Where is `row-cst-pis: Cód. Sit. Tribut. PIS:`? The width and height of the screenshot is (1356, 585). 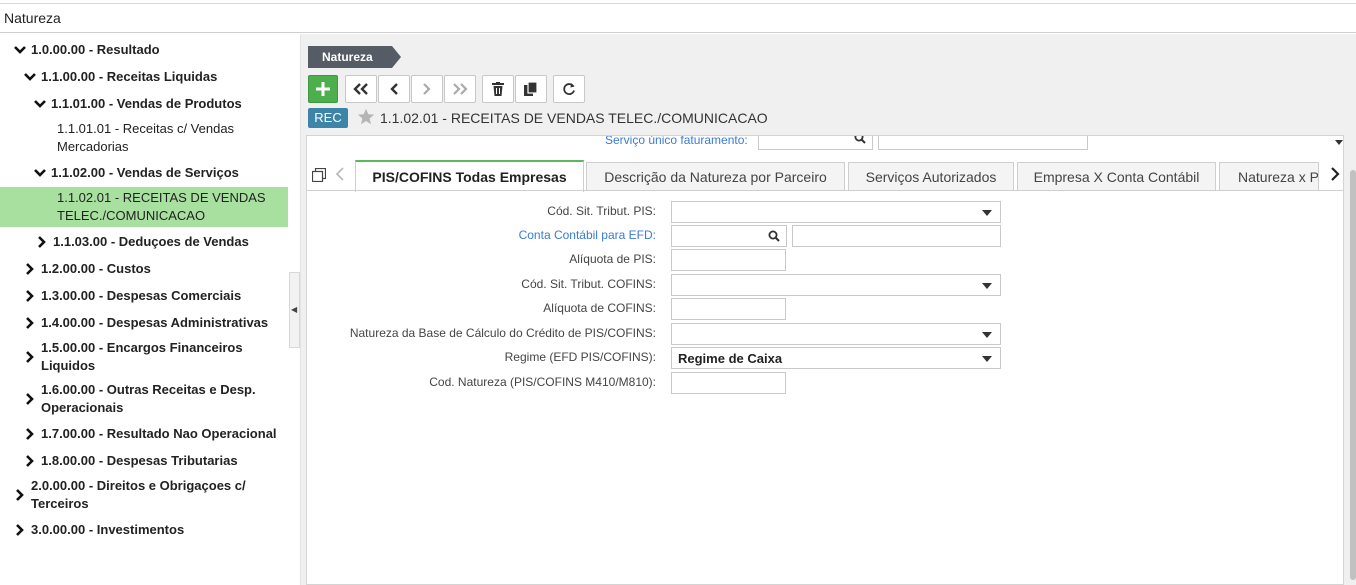 row-cst-pis: Cód. Sit. Tribut. PIS: is located at coordinates (825, 212).